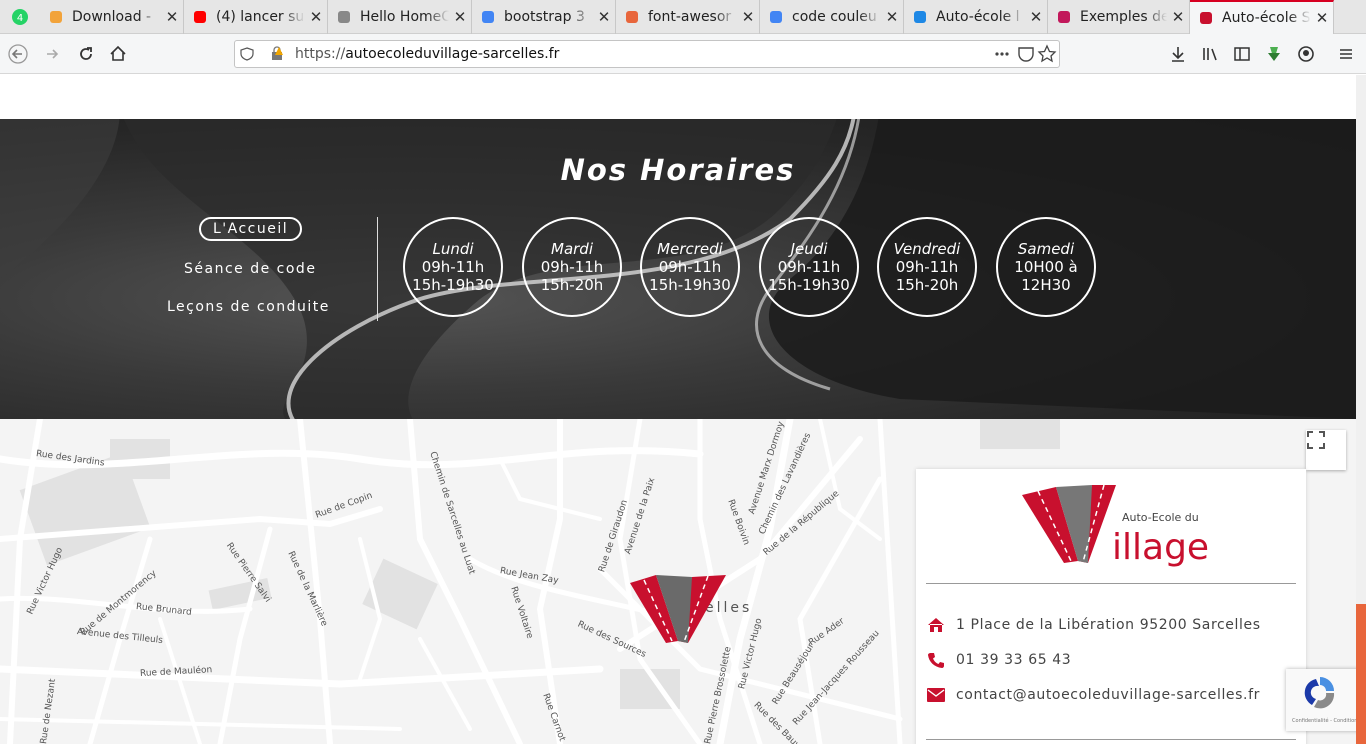  I want to click on hamburger-icon, so click(1346, 54).